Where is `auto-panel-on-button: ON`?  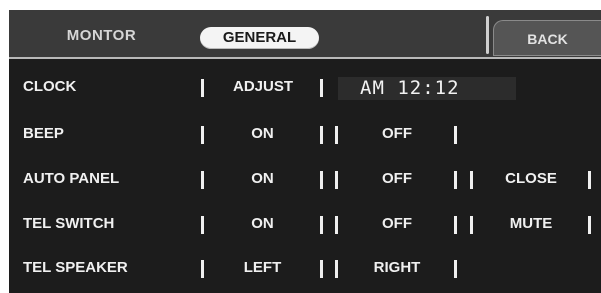
auto-panel-on-button: ON is located at coordinates (262, 179).